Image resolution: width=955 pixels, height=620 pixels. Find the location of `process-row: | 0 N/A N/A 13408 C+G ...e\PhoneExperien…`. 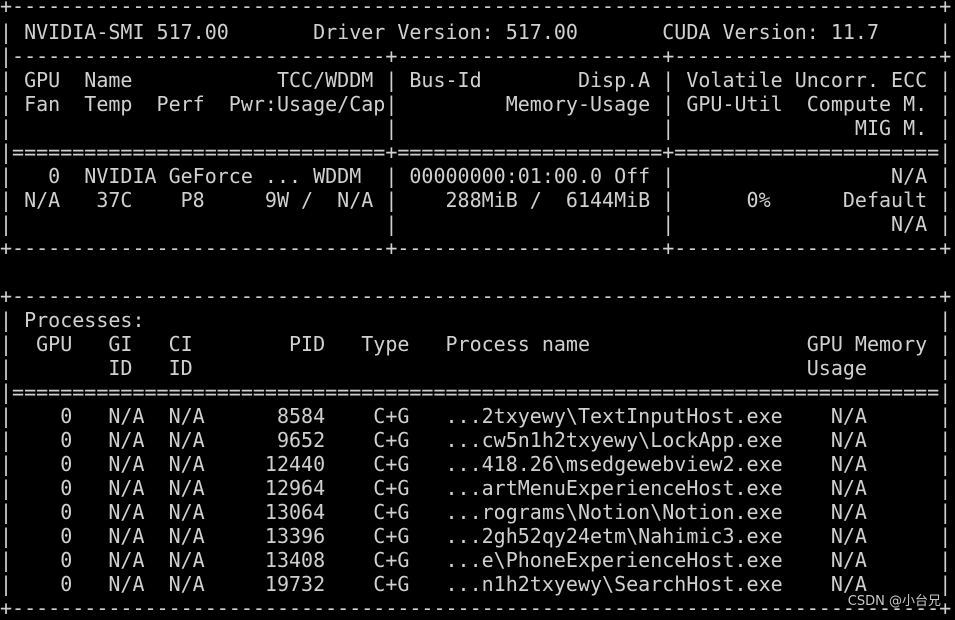

process-row: | 0 N/A N/A 13408 C+G ...e\PhoneExperien… is located at coordinates (476, 560).